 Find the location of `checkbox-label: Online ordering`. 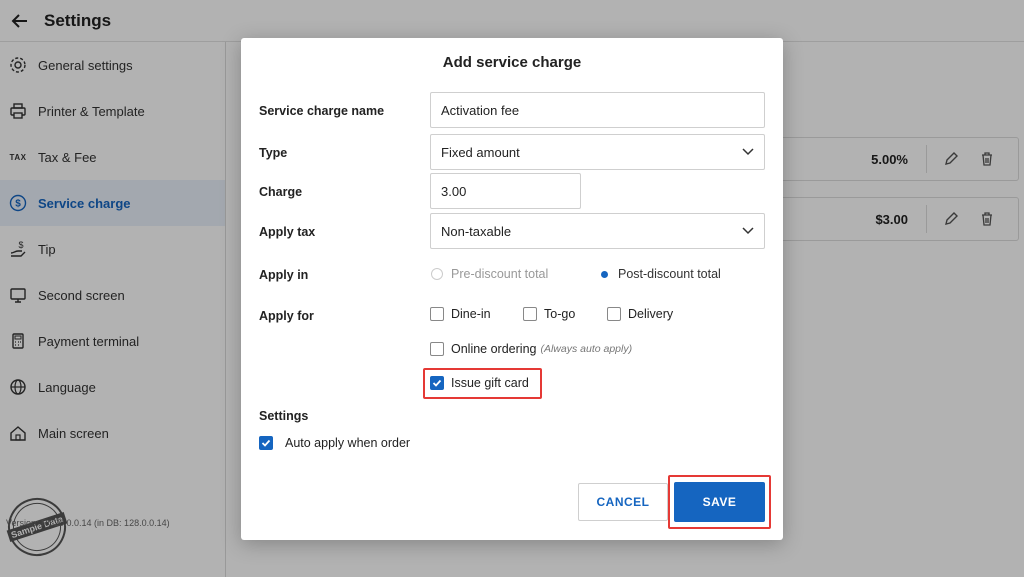

checkbox-label: Online ordering is located at coordinates (494, 349).